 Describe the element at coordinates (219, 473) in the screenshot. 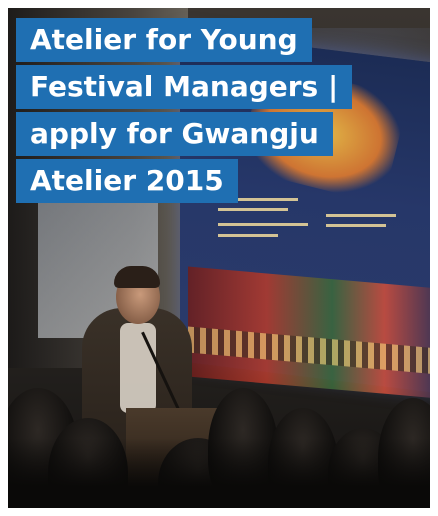

I see `audience-shadow` at that location.